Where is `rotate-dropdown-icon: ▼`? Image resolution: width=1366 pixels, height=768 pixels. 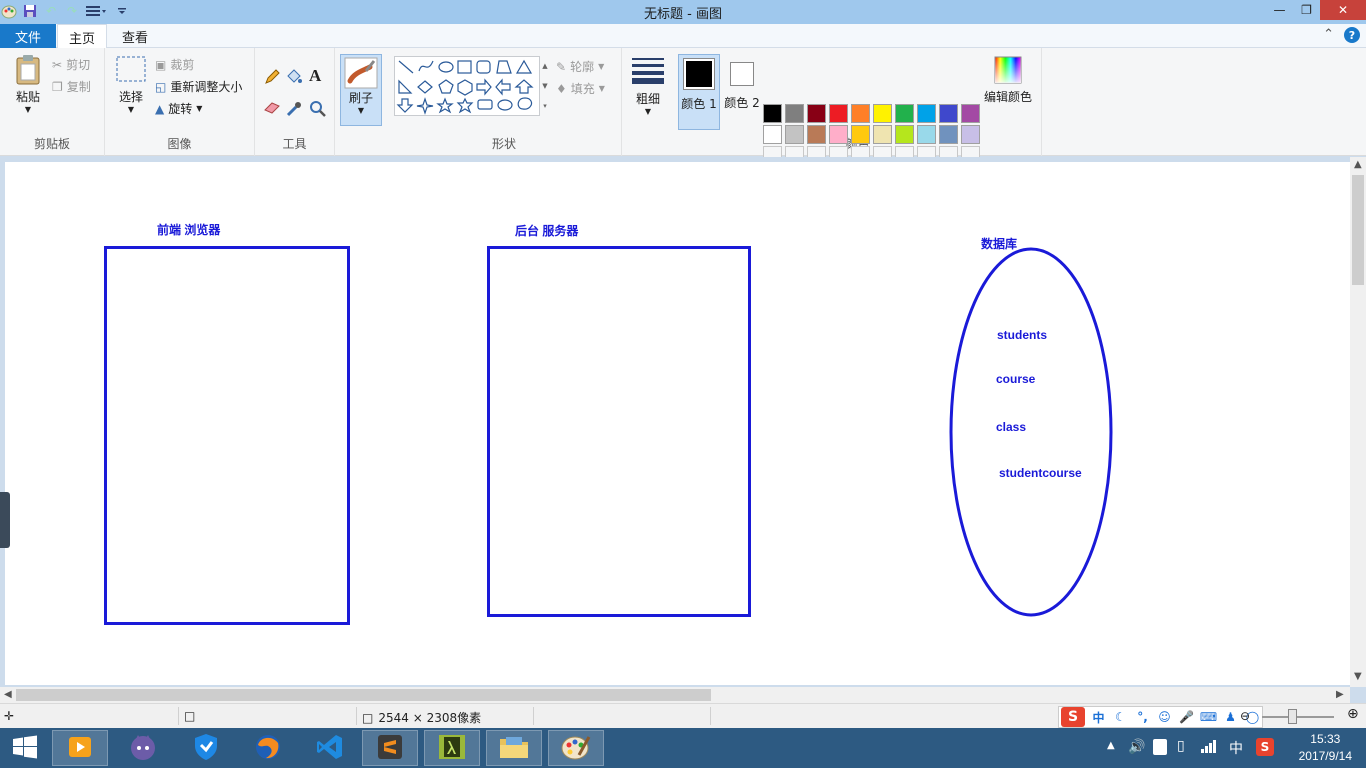 rotate-dropdown-icon: ▼ is located at coordinates (199, 108).